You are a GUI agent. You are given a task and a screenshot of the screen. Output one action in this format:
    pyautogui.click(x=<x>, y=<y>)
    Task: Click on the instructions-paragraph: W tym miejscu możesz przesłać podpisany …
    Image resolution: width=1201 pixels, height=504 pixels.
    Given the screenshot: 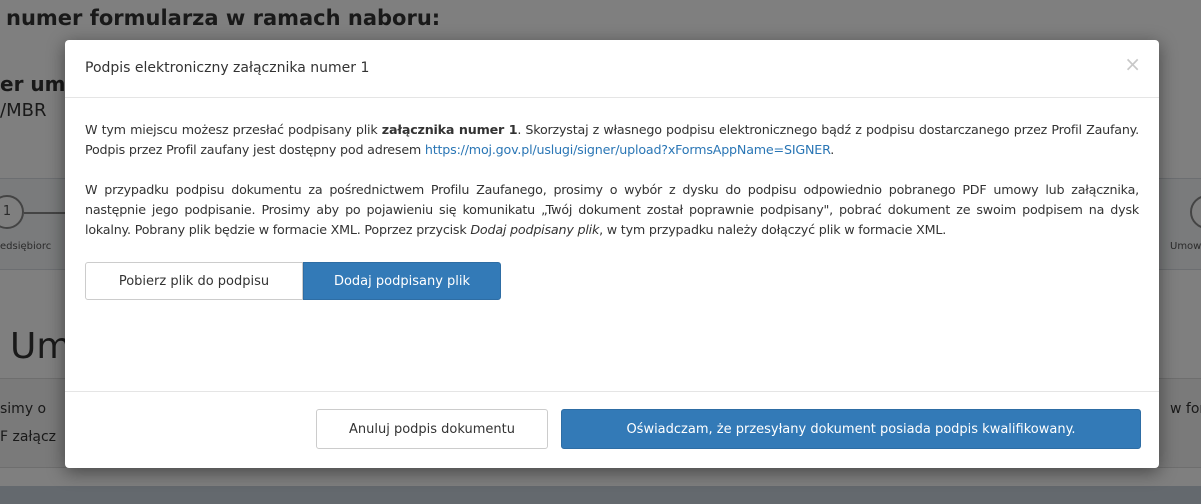 What is the action you would take?
    pyautogui.click(x=612, y=140)
    